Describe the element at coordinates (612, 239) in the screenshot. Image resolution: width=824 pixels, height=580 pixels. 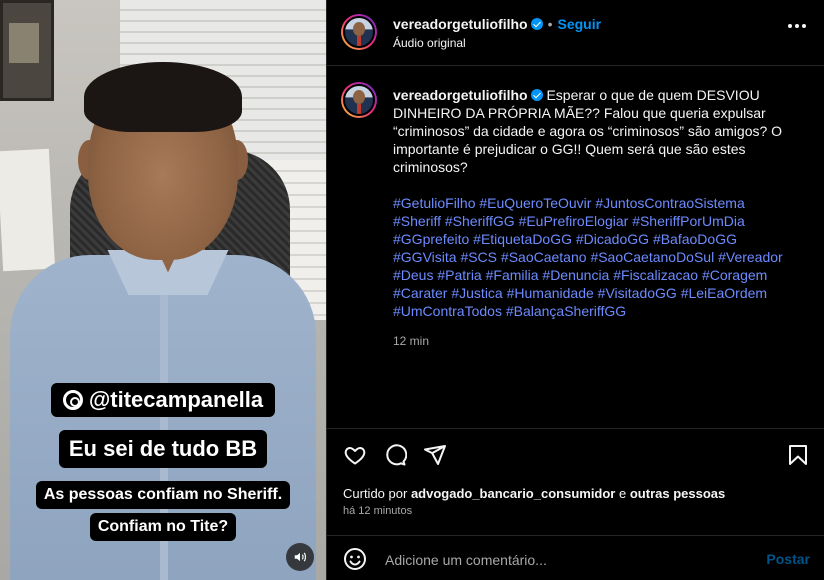
I see `hashtag-link: #DicadoGG` at that location.